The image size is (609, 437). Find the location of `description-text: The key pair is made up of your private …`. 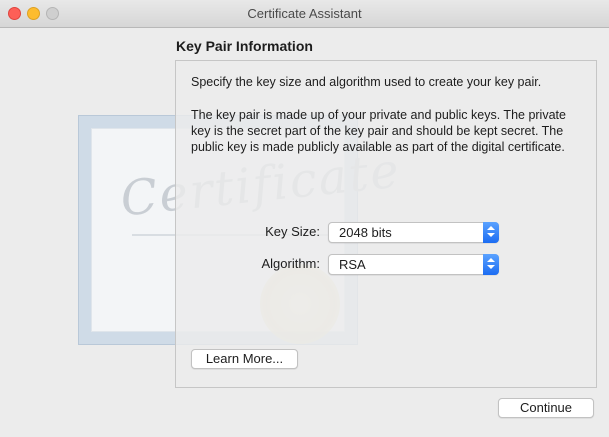

description-text: The key pair is made up of your private … is located at coordinates (378, 131).